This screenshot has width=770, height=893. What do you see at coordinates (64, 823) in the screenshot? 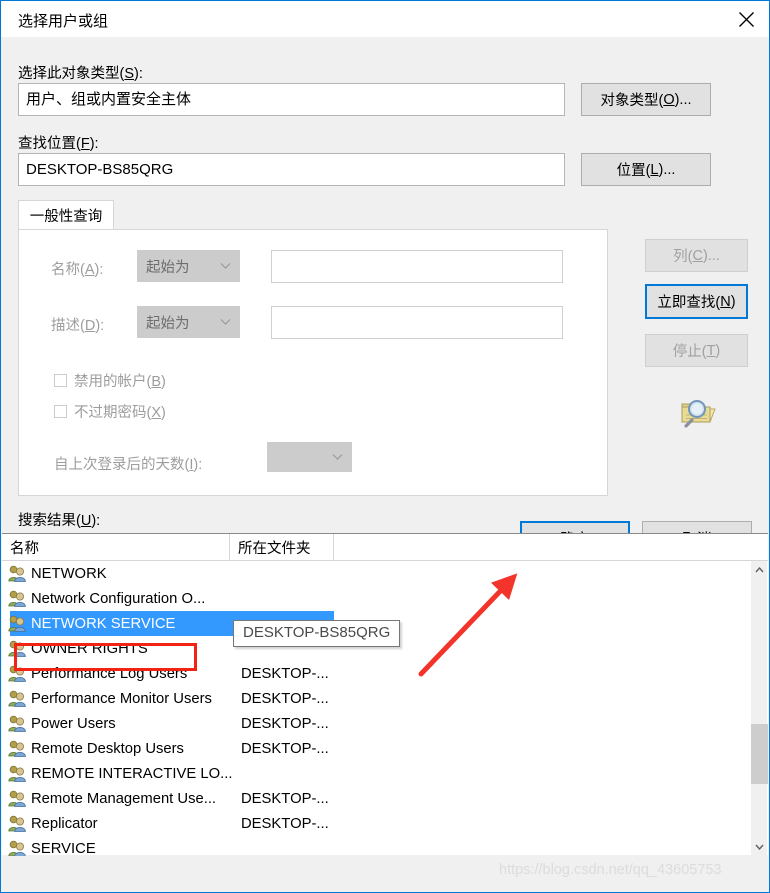
I see `row-name-cell: Replicator` at bounding box center [64, 823].